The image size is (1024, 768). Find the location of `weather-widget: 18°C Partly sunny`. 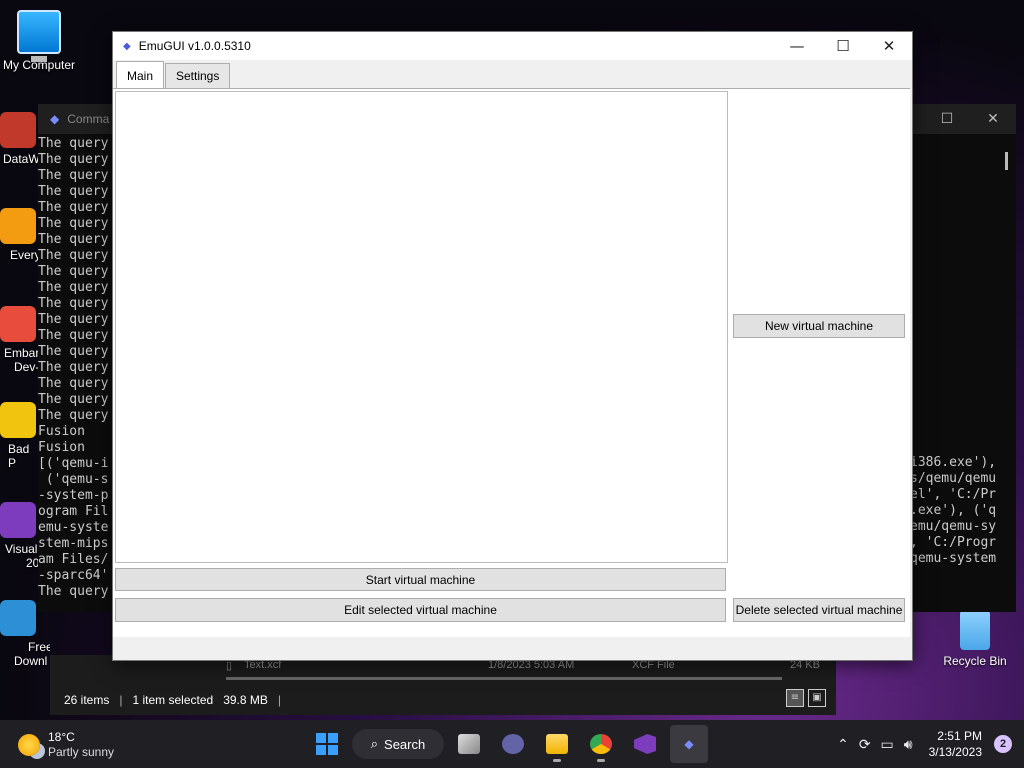

weather-widget: 18°C Partly sunny is located at coordinates (66, 745).